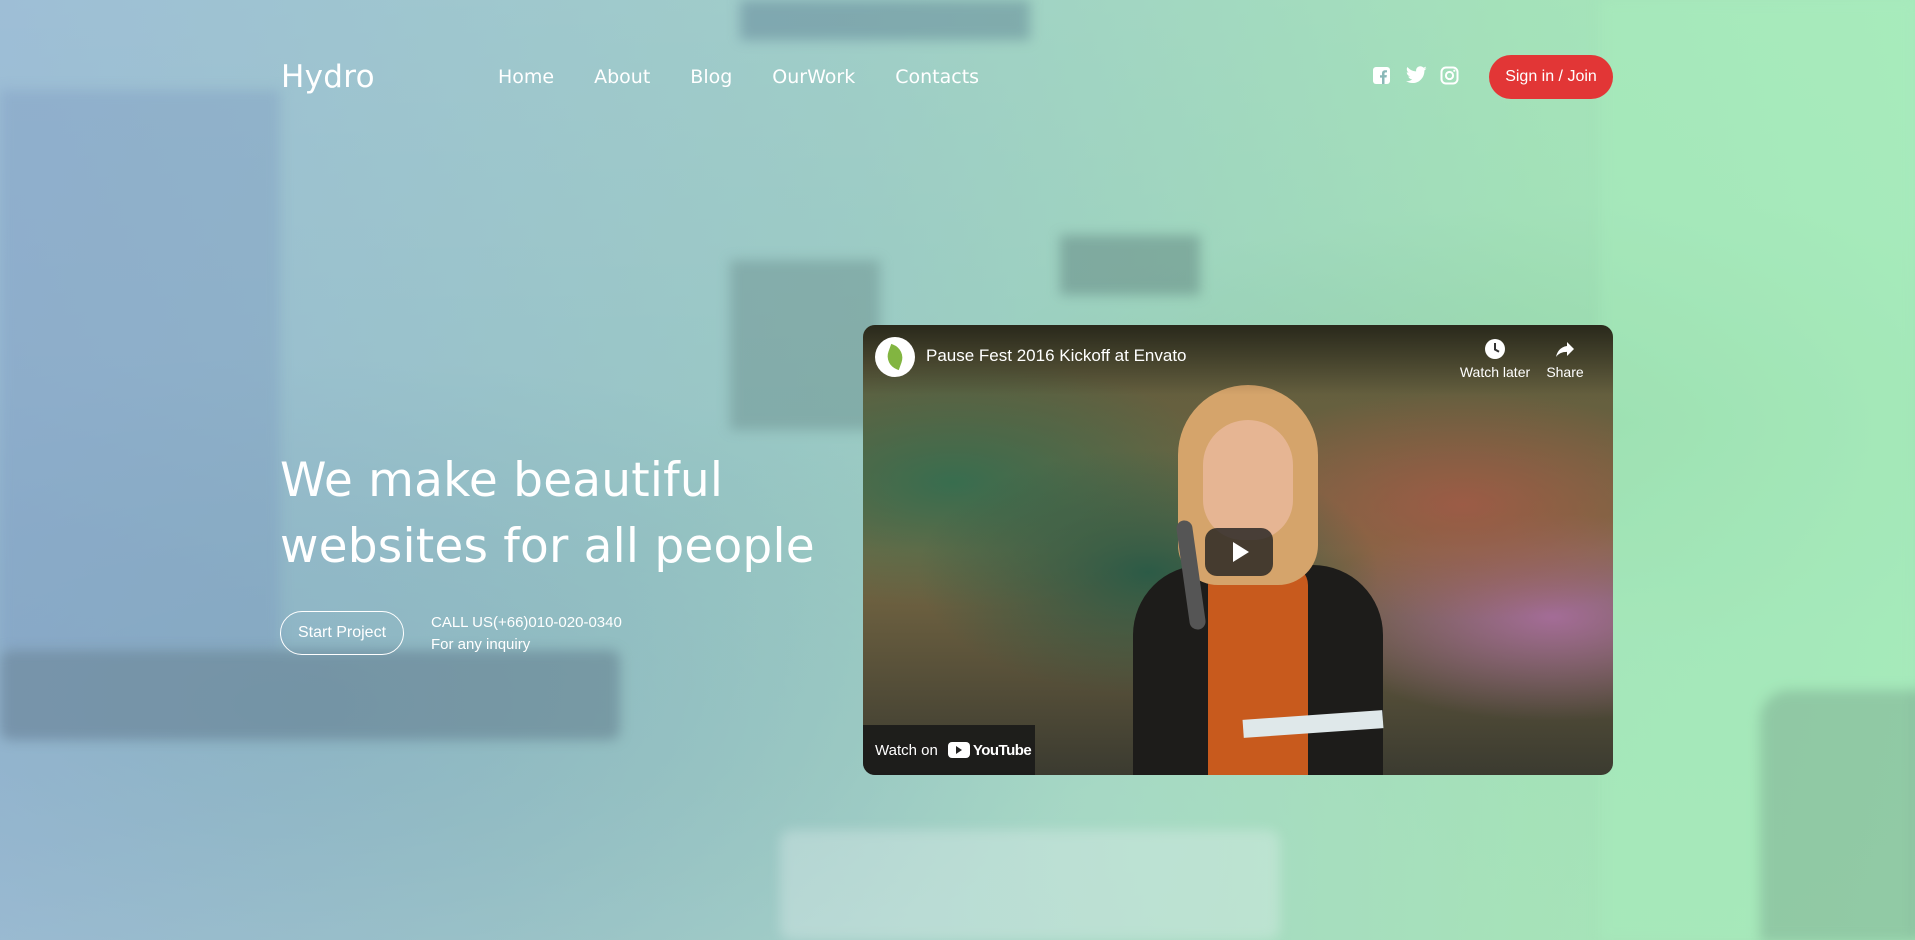 The height and width of the screenshot is (940, 1915). I want to click on clock-icon, so click(1495, 349).